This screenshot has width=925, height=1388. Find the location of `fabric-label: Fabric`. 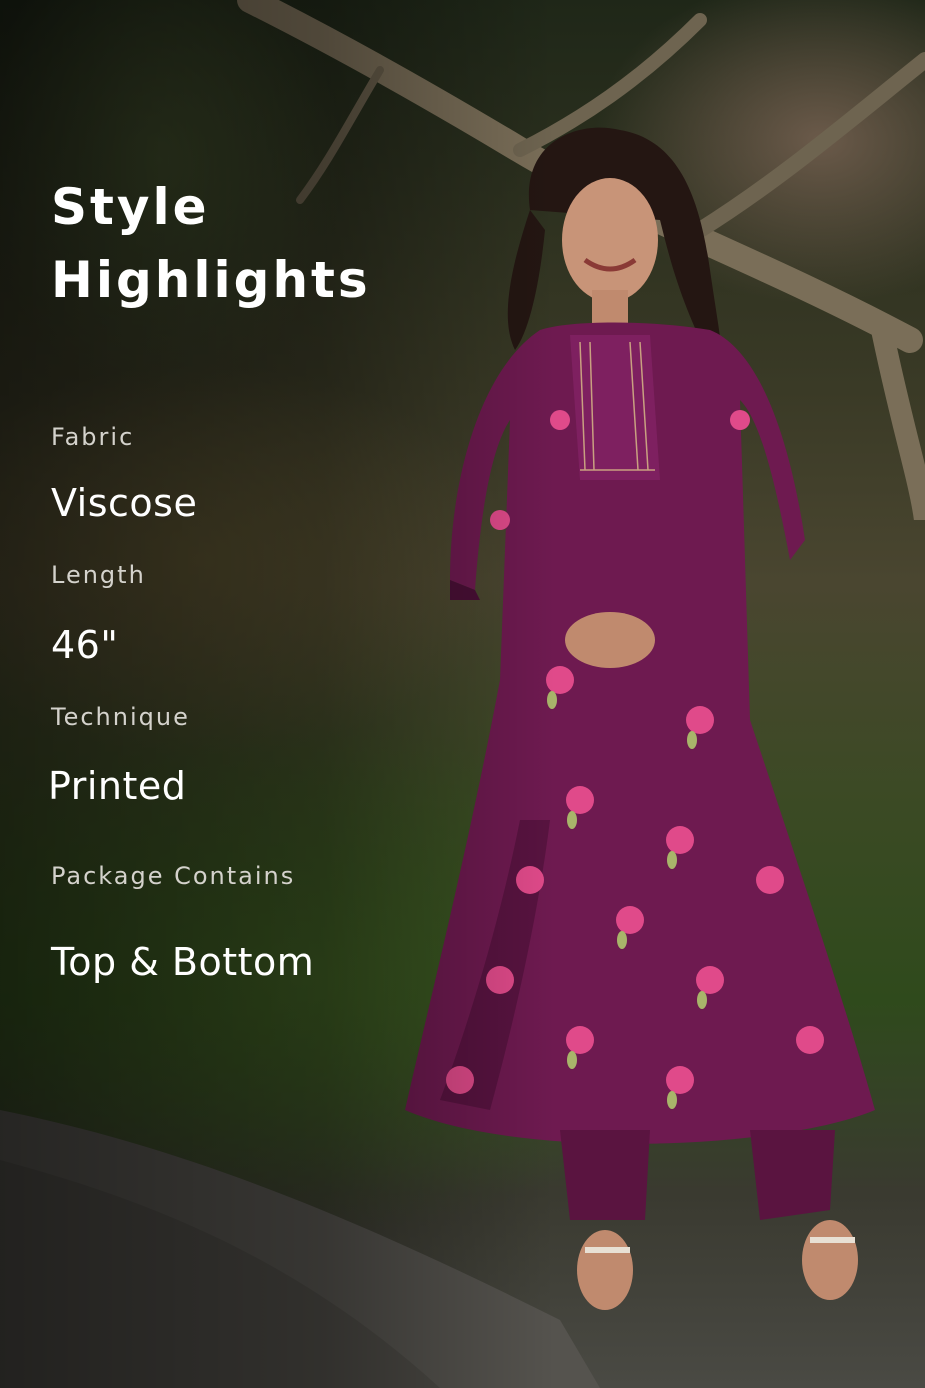

fabric-label: Fabric is located at coordinates (93, 437).